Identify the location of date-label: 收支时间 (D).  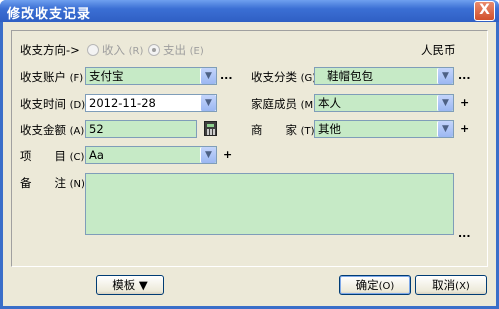
(53, 104).